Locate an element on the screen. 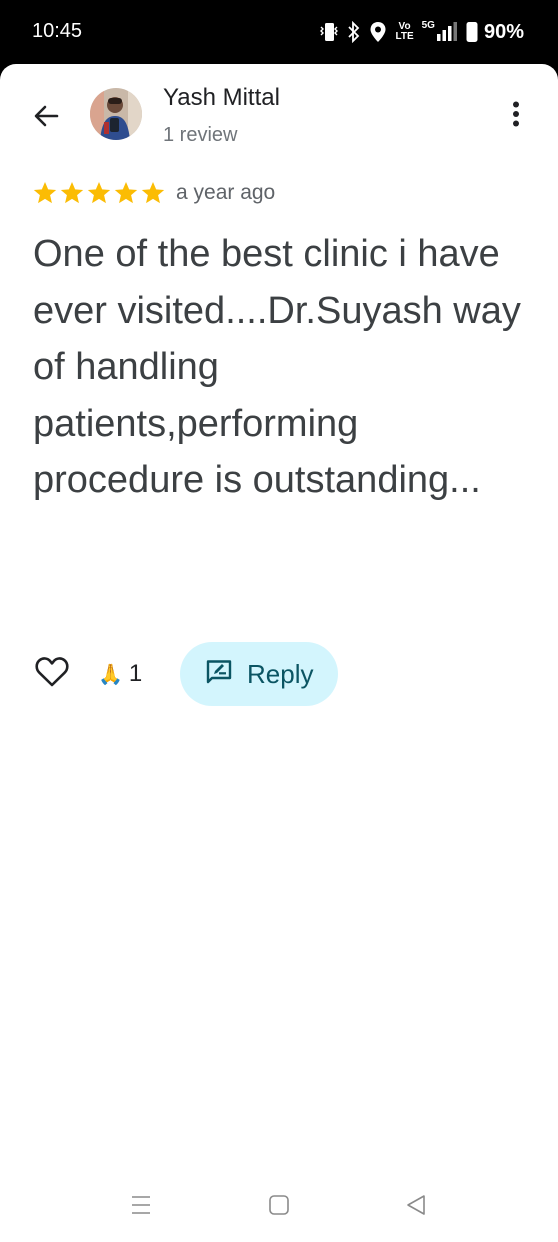  reviewer-name: Yash Mittal is located at coordinates (221, 98).